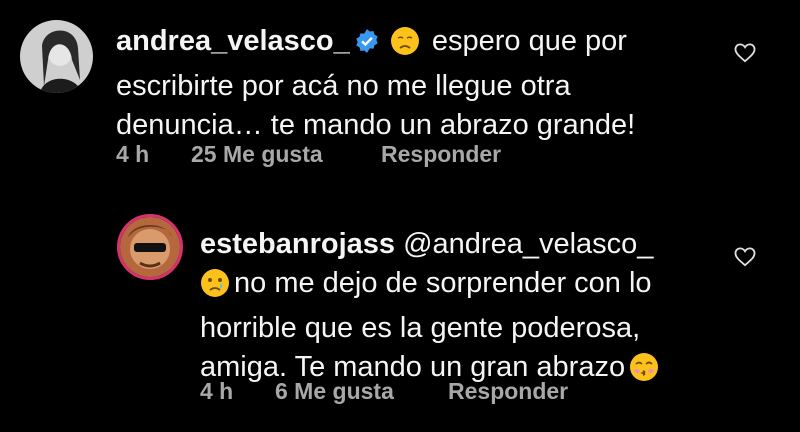 The height and width of the screenshot is (432, 800). Describe the element at coordinates (326, 156) in the screenshot. I see `comment-andrea-meta: 4 h 25 Me gusta Responder` at that location.